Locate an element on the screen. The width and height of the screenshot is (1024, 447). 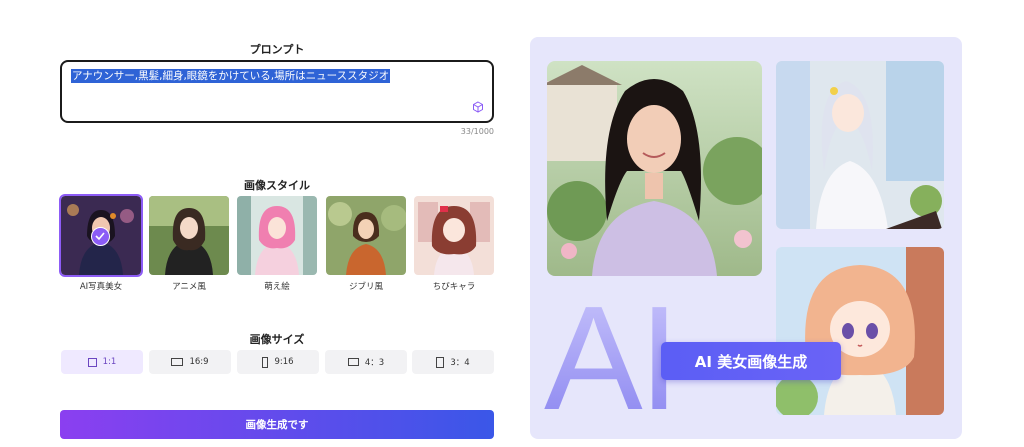
prompt-input: アナウンサー,黒髪,細身,眼鏡をかけている,場所はニューススタジオ is located at coordinates (277, 91).